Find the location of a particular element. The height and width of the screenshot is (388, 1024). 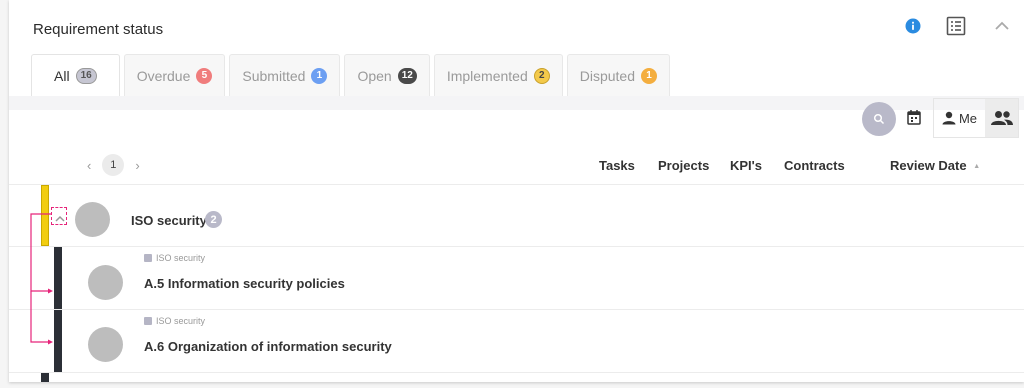

tab-submitted: Submitted 1 is located at coordinates (285, 75).